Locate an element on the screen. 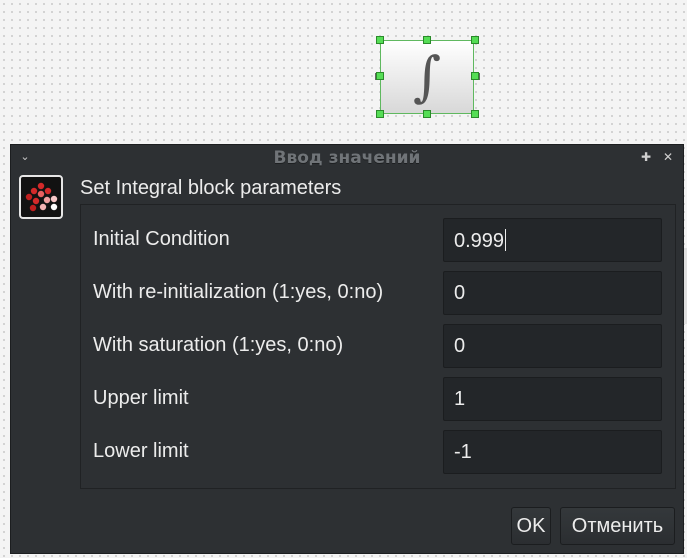 Image resolution: width=687 pixels, height=558 pixels. reinitialization-input: 0 is located at coordinates (552, 293).